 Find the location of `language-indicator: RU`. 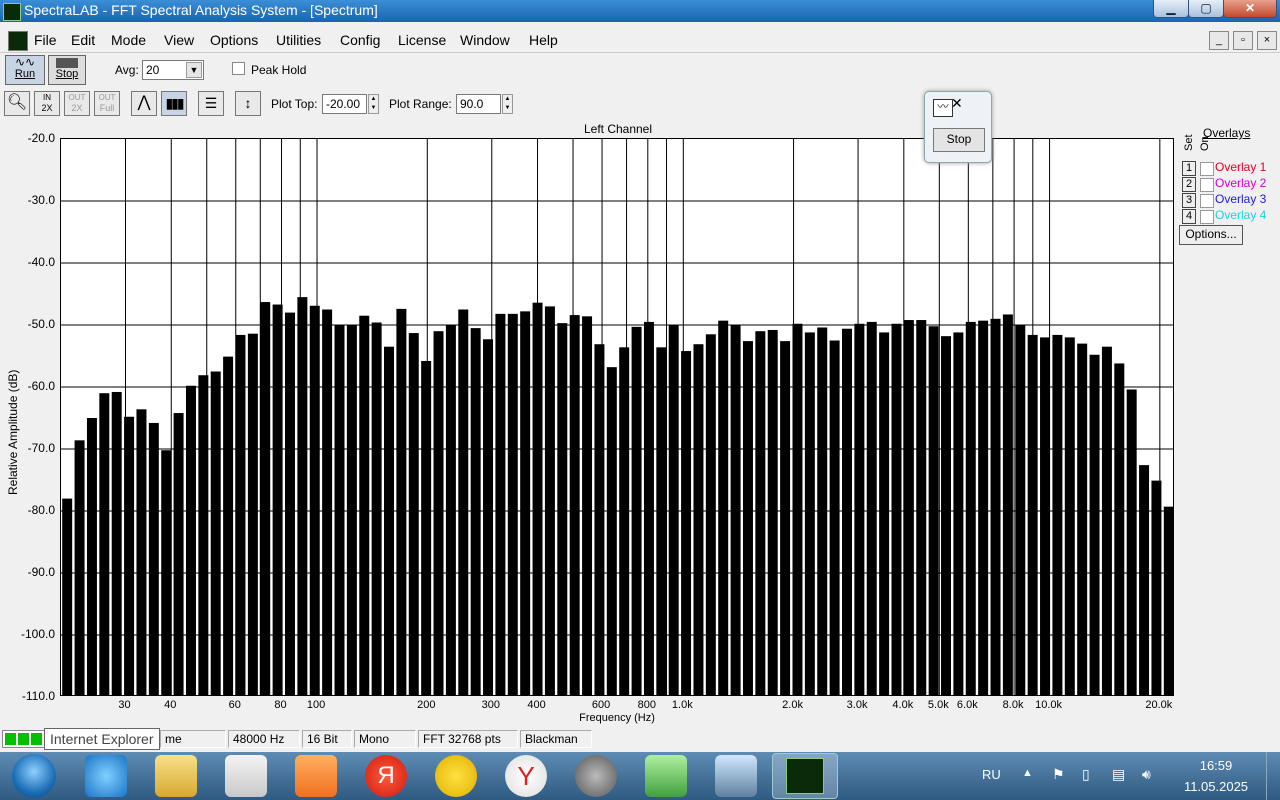

language-indicator: RU is located at coordinates (991, 774).